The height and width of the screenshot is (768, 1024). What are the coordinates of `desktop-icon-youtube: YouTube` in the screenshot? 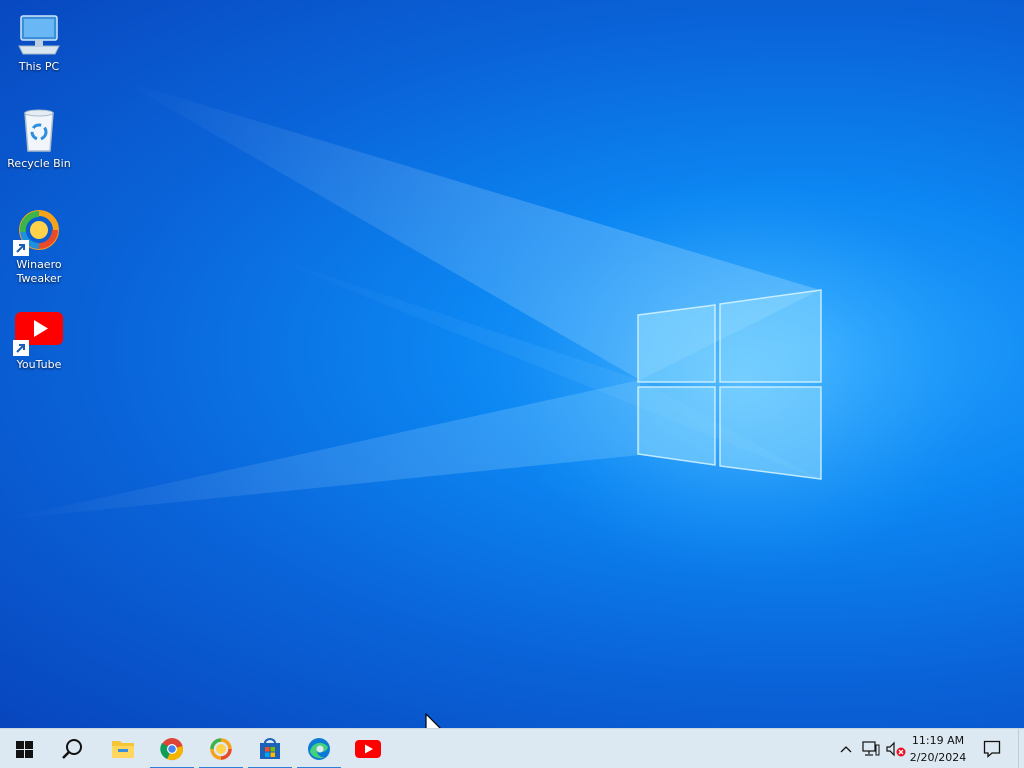 It's located at (39, 340).